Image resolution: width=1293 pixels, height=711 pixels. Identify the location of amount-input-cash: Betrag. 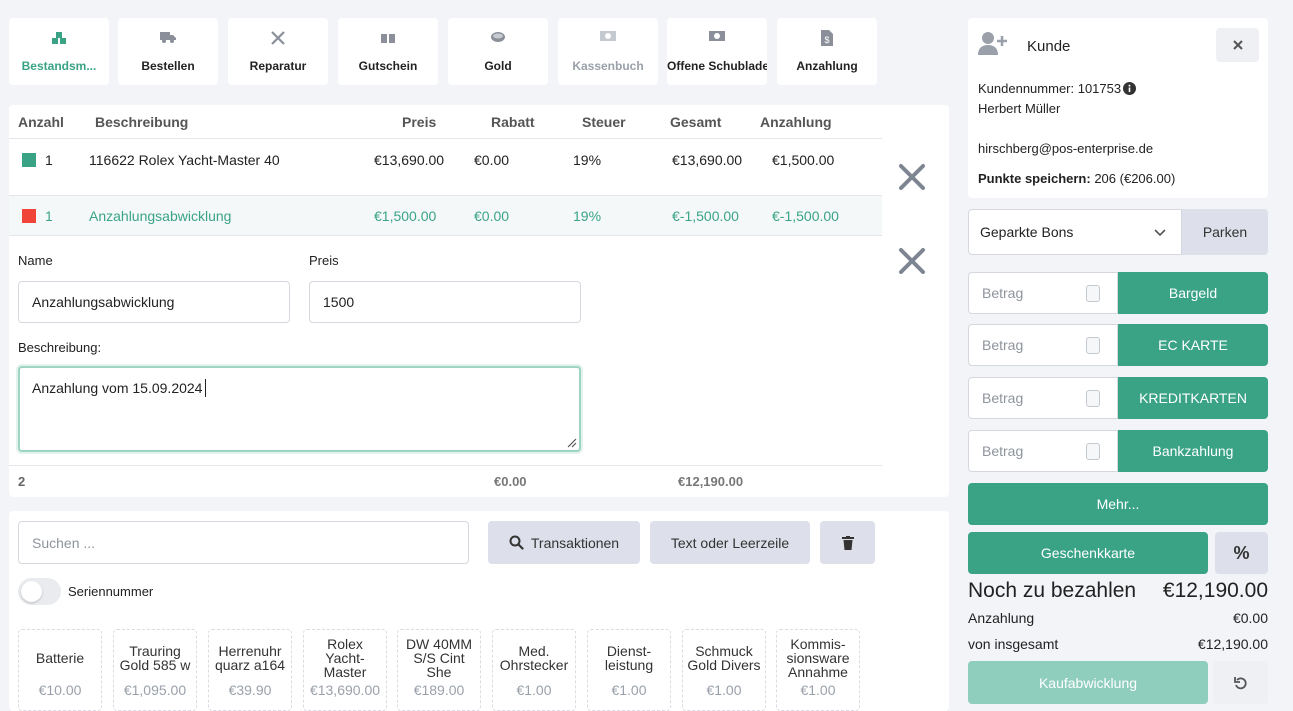
(1043, 293).